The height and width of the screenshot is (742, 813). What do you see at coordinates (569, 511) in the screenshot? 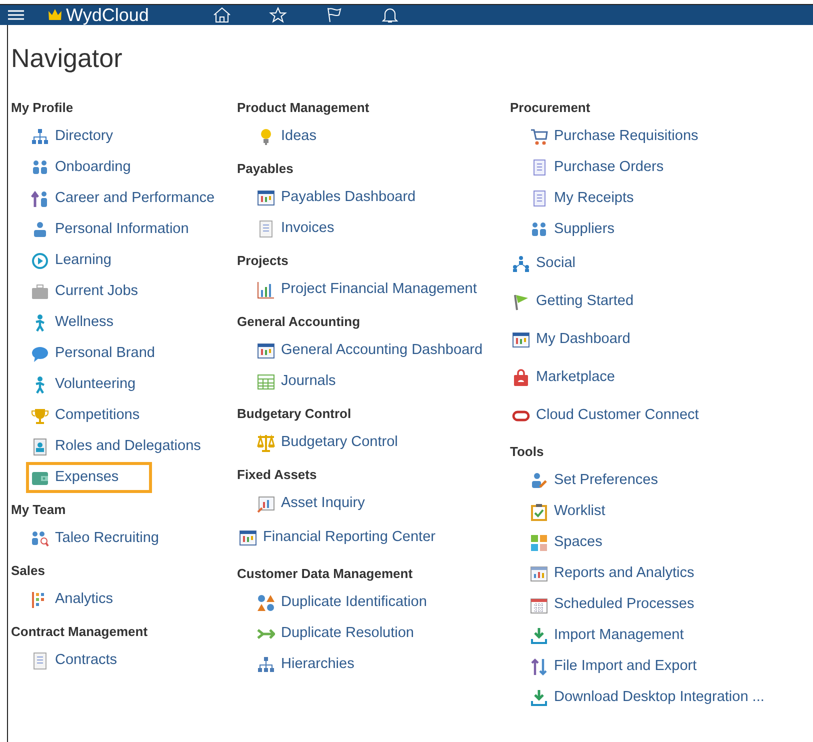
I see `navigator-link: Worklist` at bounding box center [569, 511].